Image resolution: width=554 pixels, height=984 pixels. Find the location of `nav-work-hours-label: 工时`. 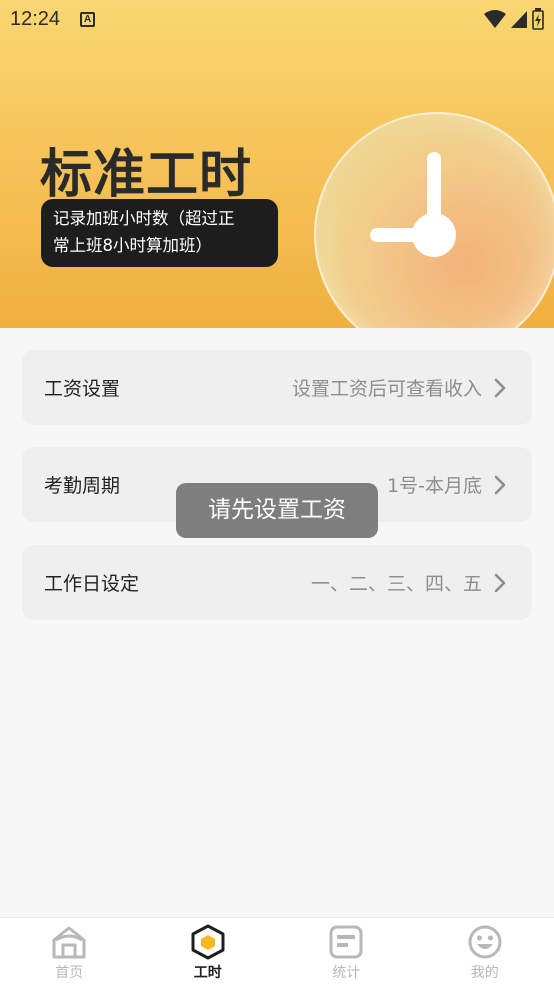

nav-work-hours-label: 工时 is located at coordinates (207, 973).